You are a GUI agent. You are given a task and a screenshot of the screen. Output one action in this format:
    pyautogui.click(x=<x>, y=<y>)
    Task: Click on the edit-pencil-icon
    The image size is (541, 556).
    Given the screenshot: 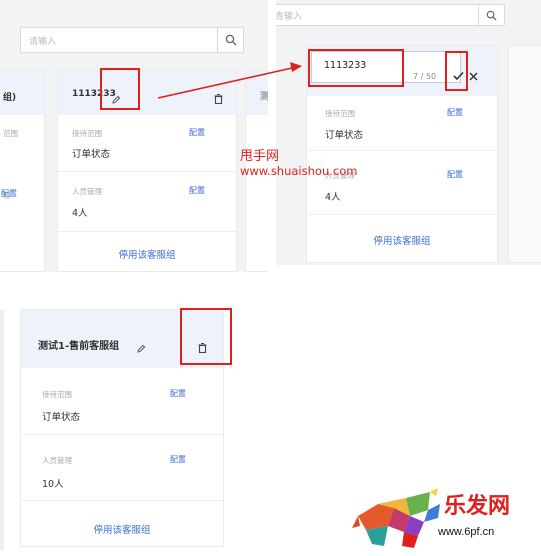 What is the action you would take?
    pyautogui.click(x=141, y=347)
    